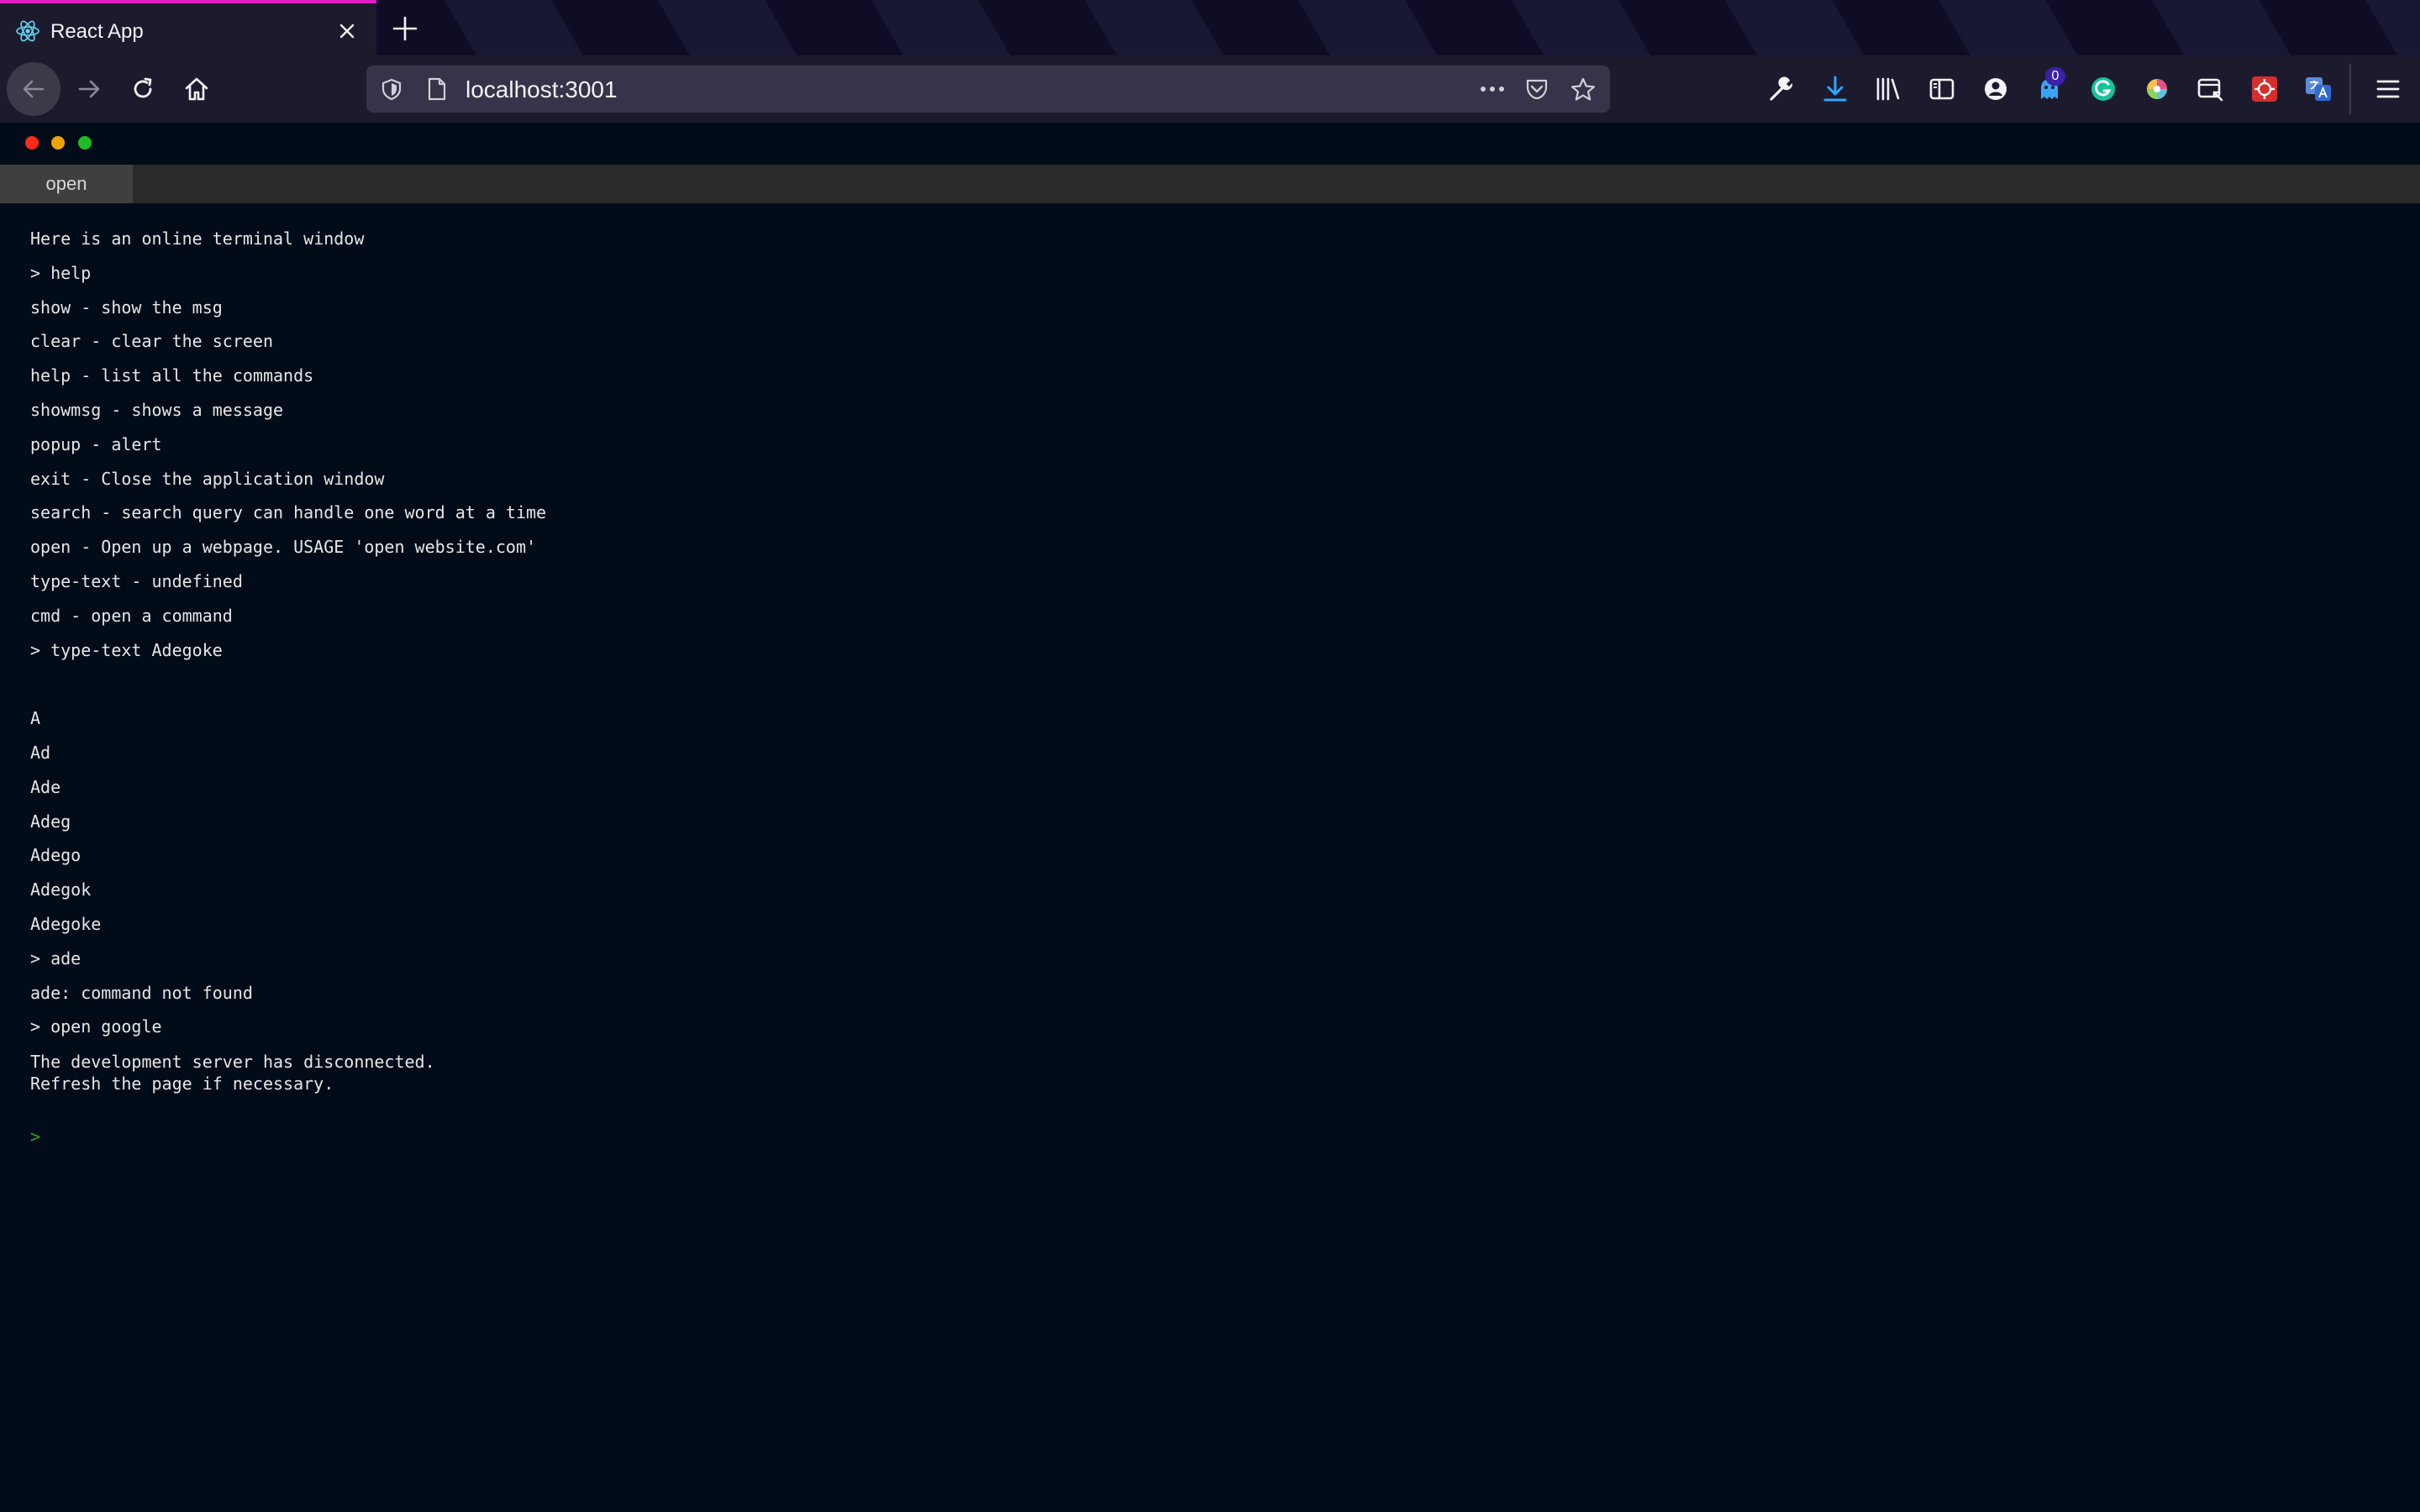  I want to click on reload-icon, so click(143, 87).